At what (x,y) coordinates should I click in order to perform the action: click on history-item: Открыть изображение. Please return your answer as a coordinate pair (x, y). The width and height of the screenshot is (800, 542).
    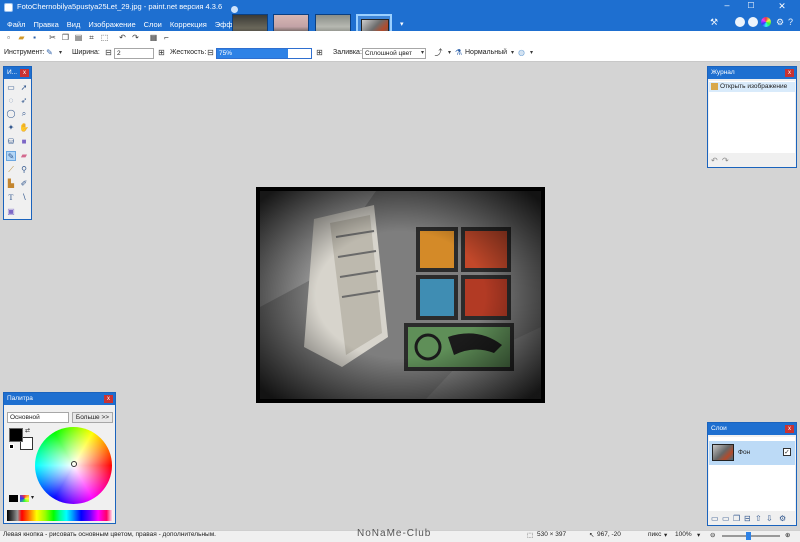
    Looking at the image, I should click on (752, 87).